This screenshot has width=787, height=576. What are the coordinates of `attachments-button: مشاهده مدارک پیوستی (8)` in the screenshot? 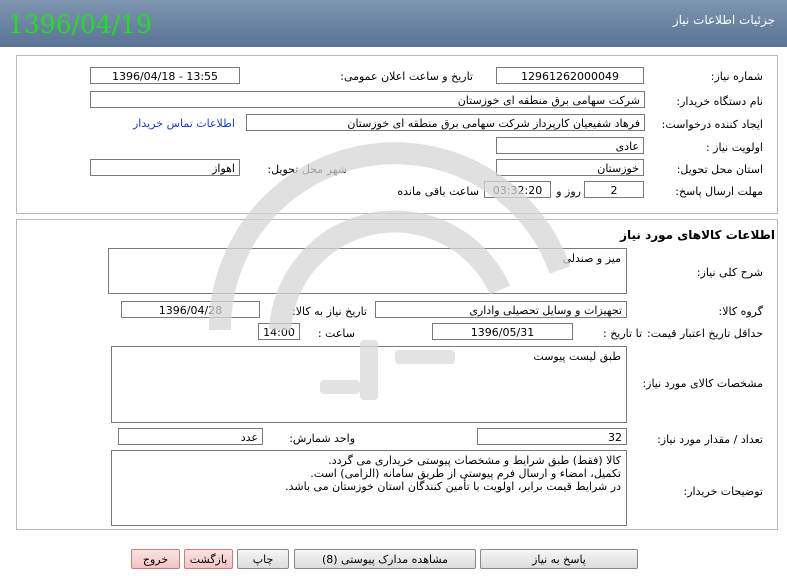 It's located at (385, 559).